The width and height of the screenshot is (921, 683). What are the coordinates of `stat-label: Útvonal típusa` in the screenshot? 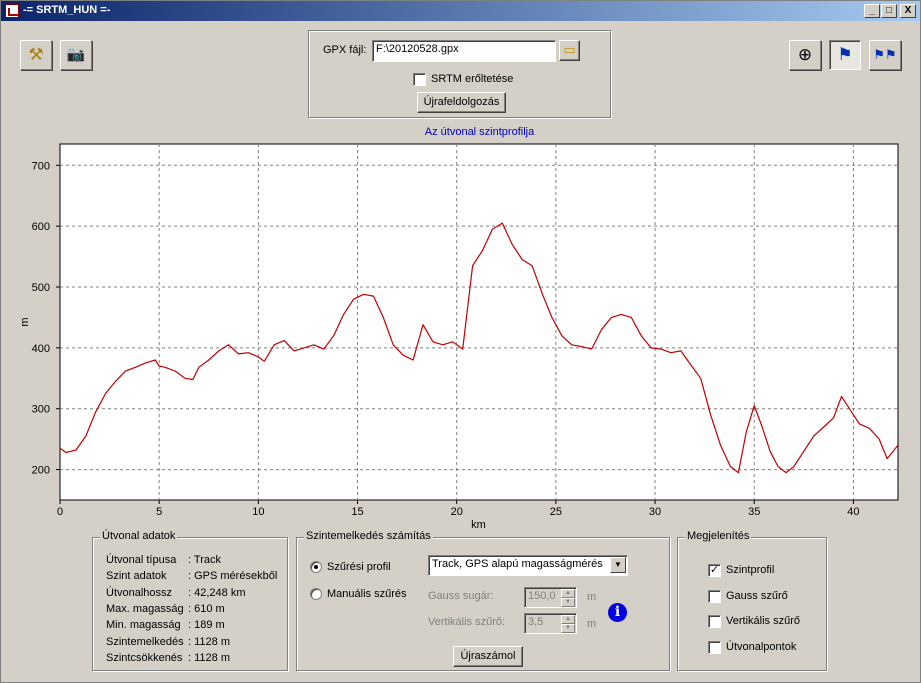 It's located at (141, 560).